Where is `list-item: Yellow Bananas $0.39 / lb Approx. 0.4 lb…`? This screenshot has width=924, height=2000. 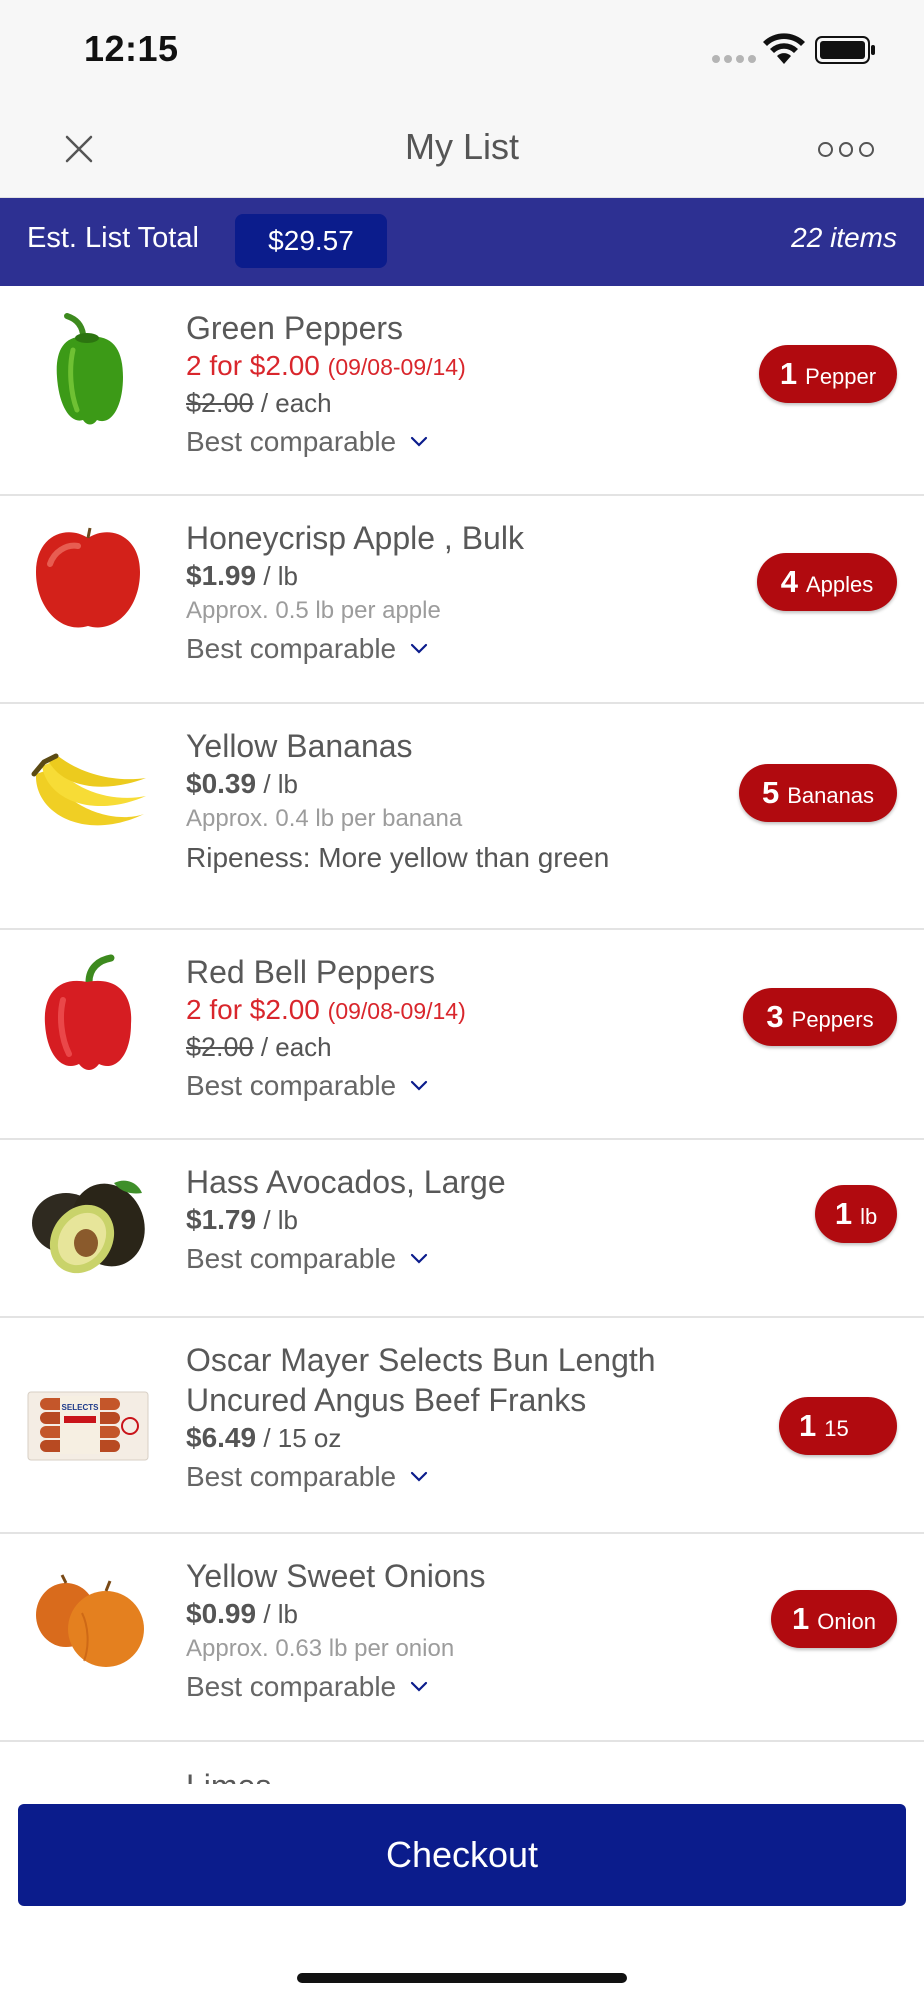
list-item: Yellow Bananas $0.39 / lb Approx. 0.4 lb… is located at coordinates (462, 817).